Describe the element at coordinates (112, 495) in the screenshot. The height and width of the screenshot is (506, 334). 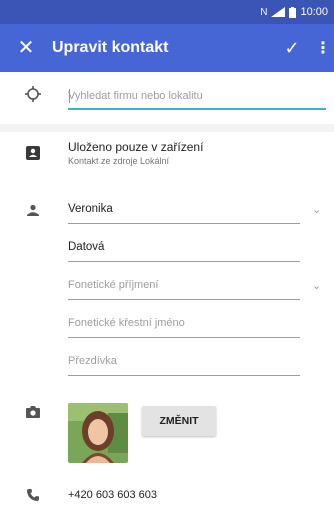
I see `phone-number: +420 603 603 603` at that location.